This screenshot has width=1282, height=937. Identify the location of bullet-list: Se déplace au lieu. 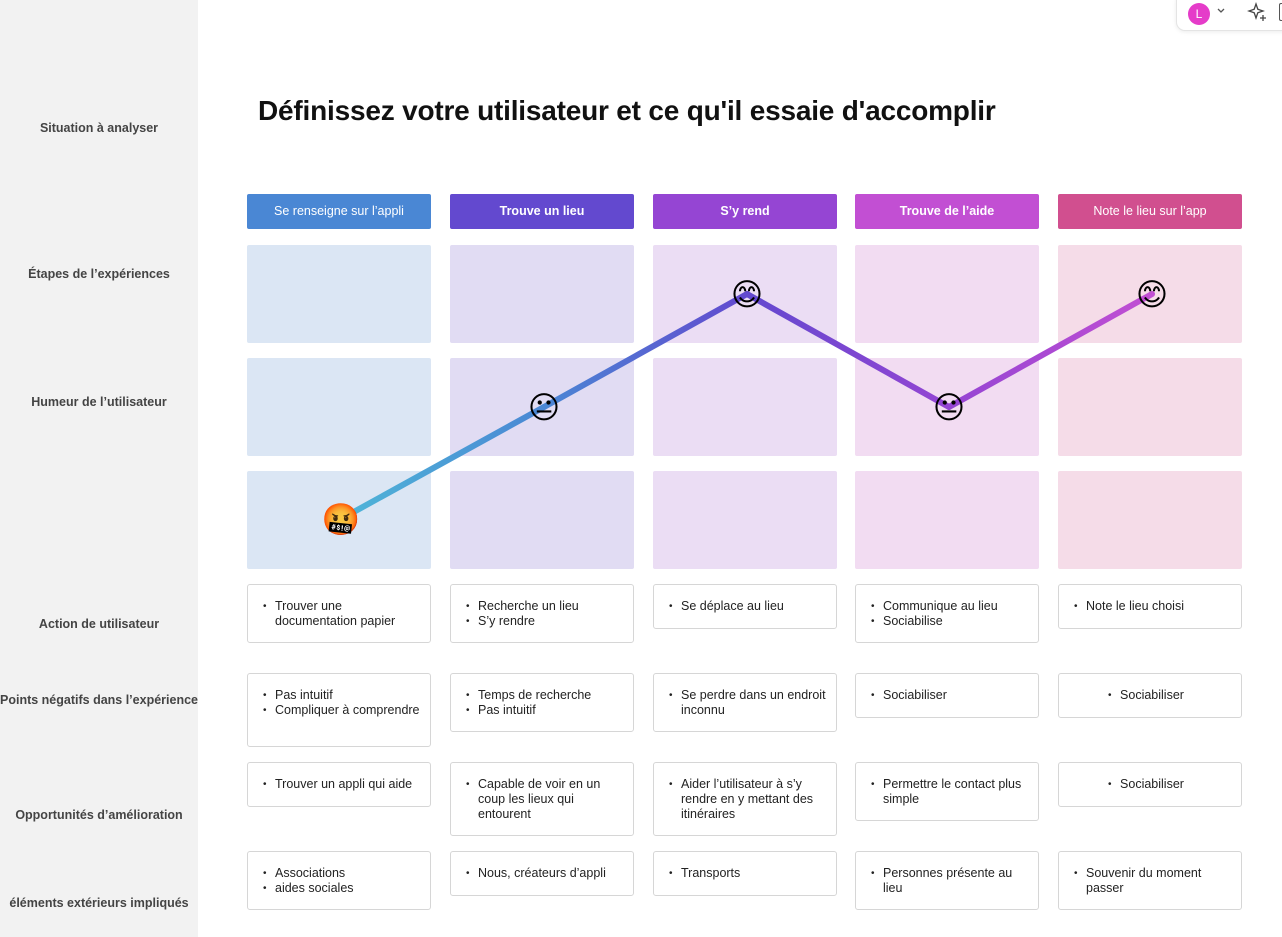
(747, 606).